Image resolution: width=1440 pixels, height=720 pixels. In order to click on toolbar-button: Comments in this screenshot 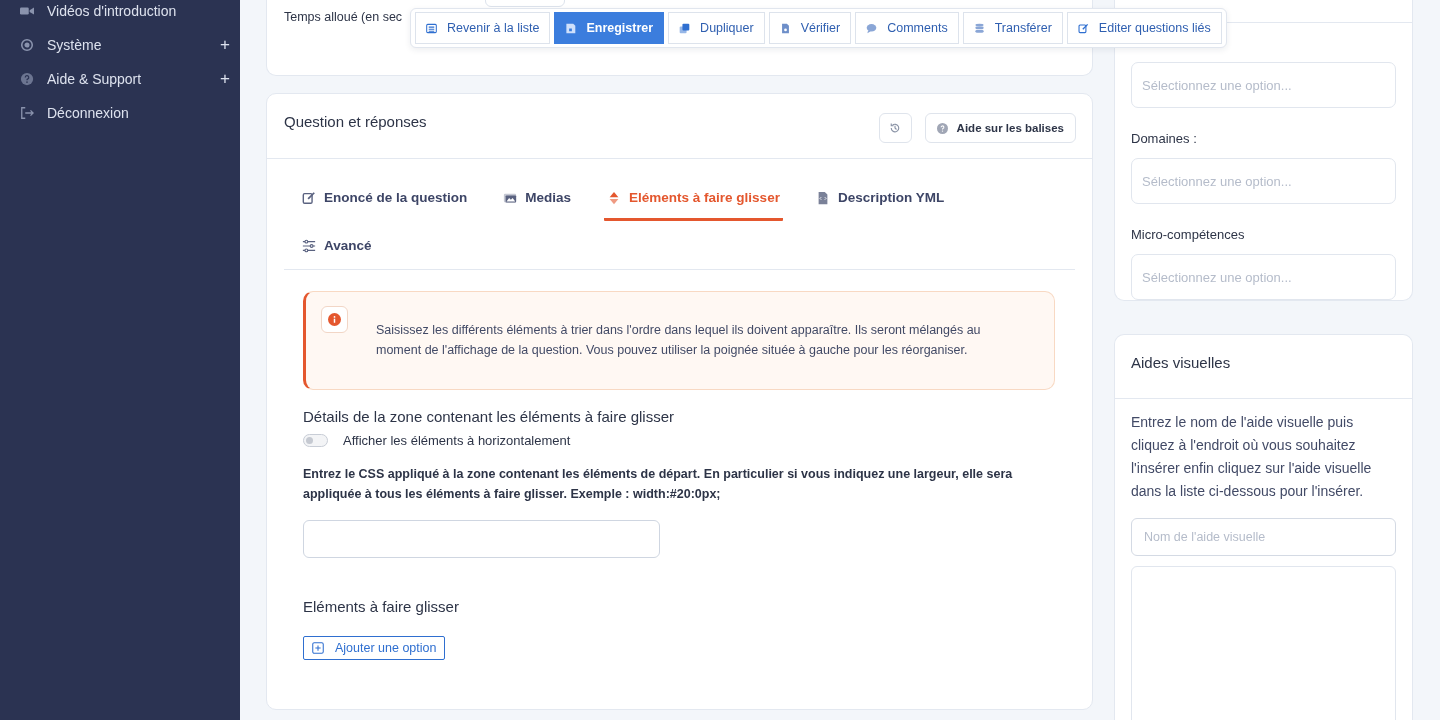, I will do `click(907, 28)`.